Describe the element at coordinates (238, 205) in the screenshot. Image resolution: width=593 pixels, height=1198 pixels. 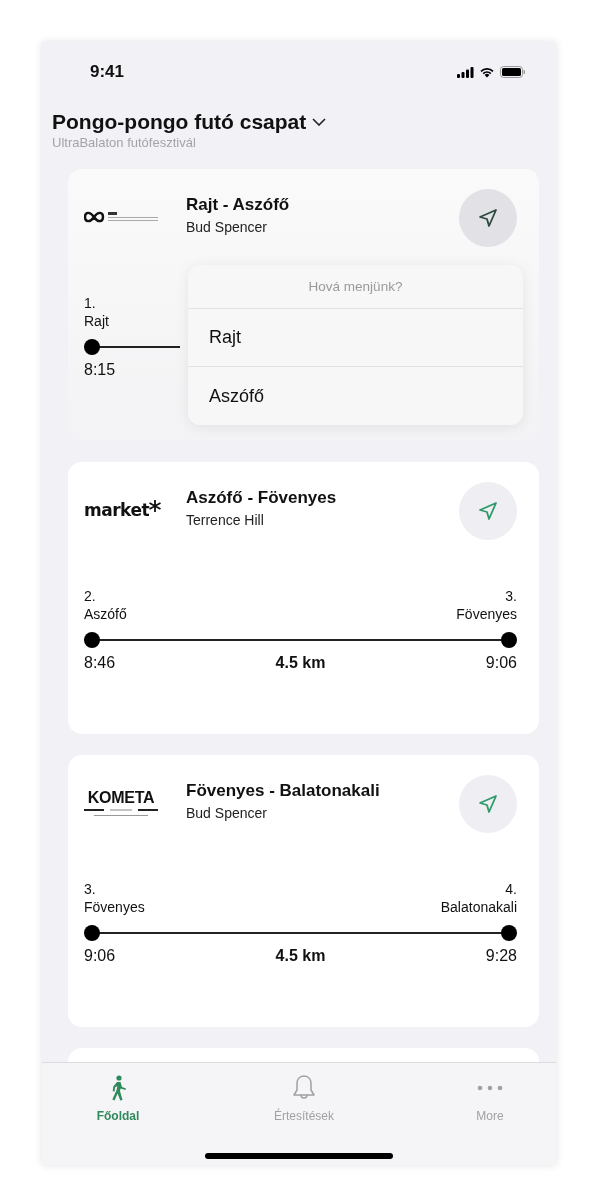
I see `route-title: Rajt - Aszófő` at that location.